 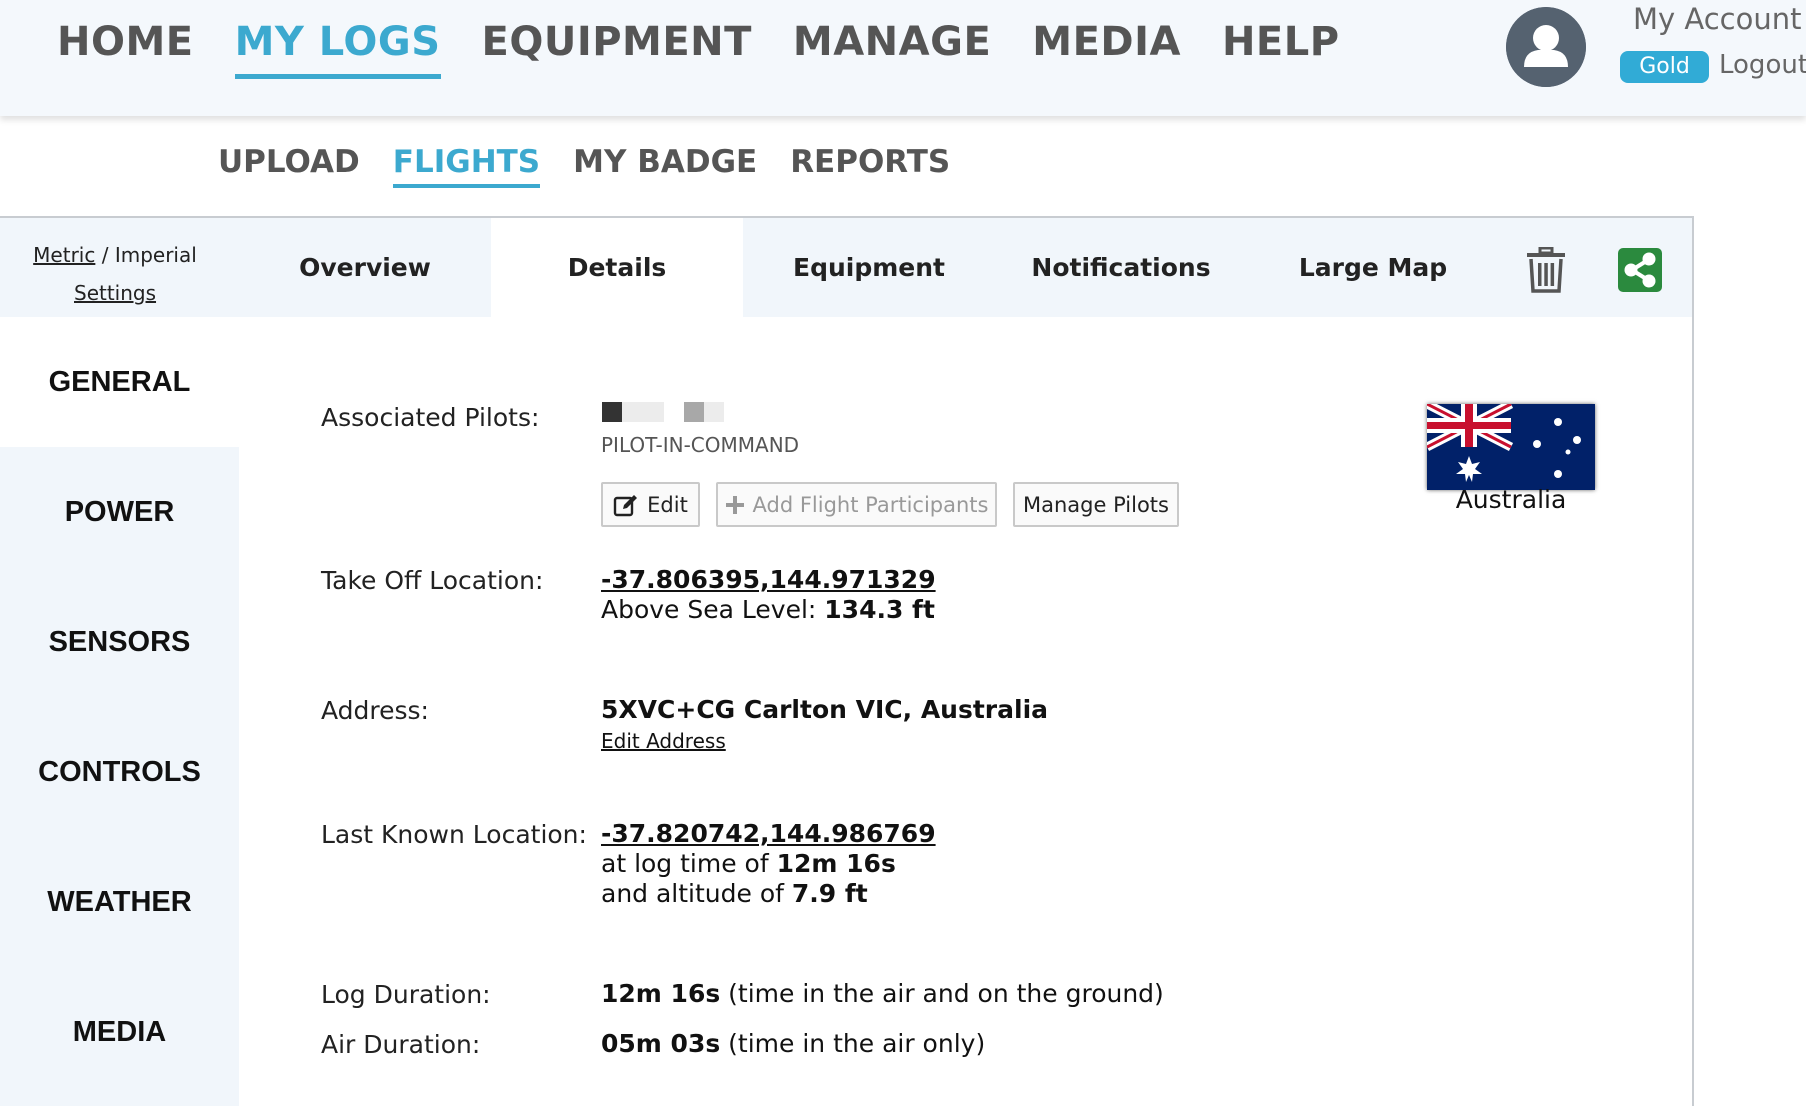 What do you see at coordinates (1762, 65) in the screenshot?
I see `logout-link: Logout` at bounding box center [1762, 65].